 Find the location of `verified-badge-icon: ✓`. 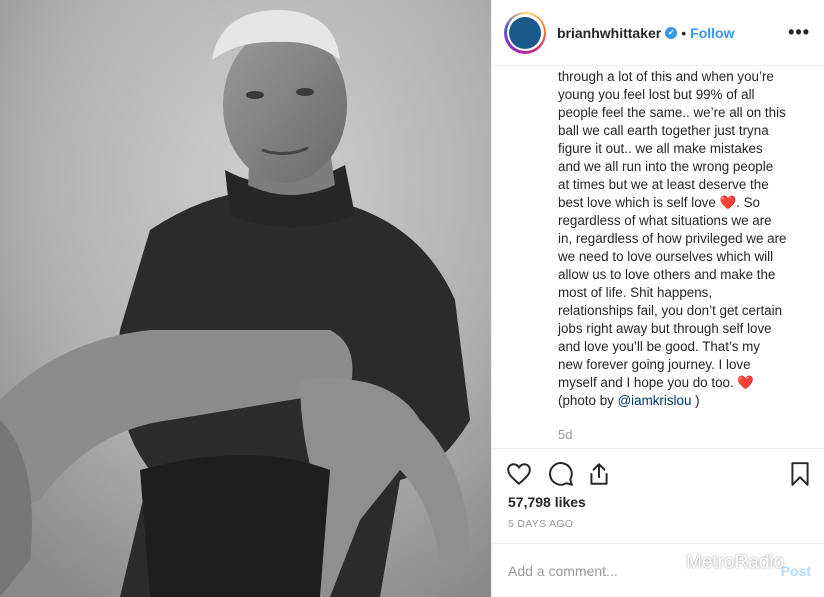

verified-badge-icon: ✓ is located at coordinates (671, 32).